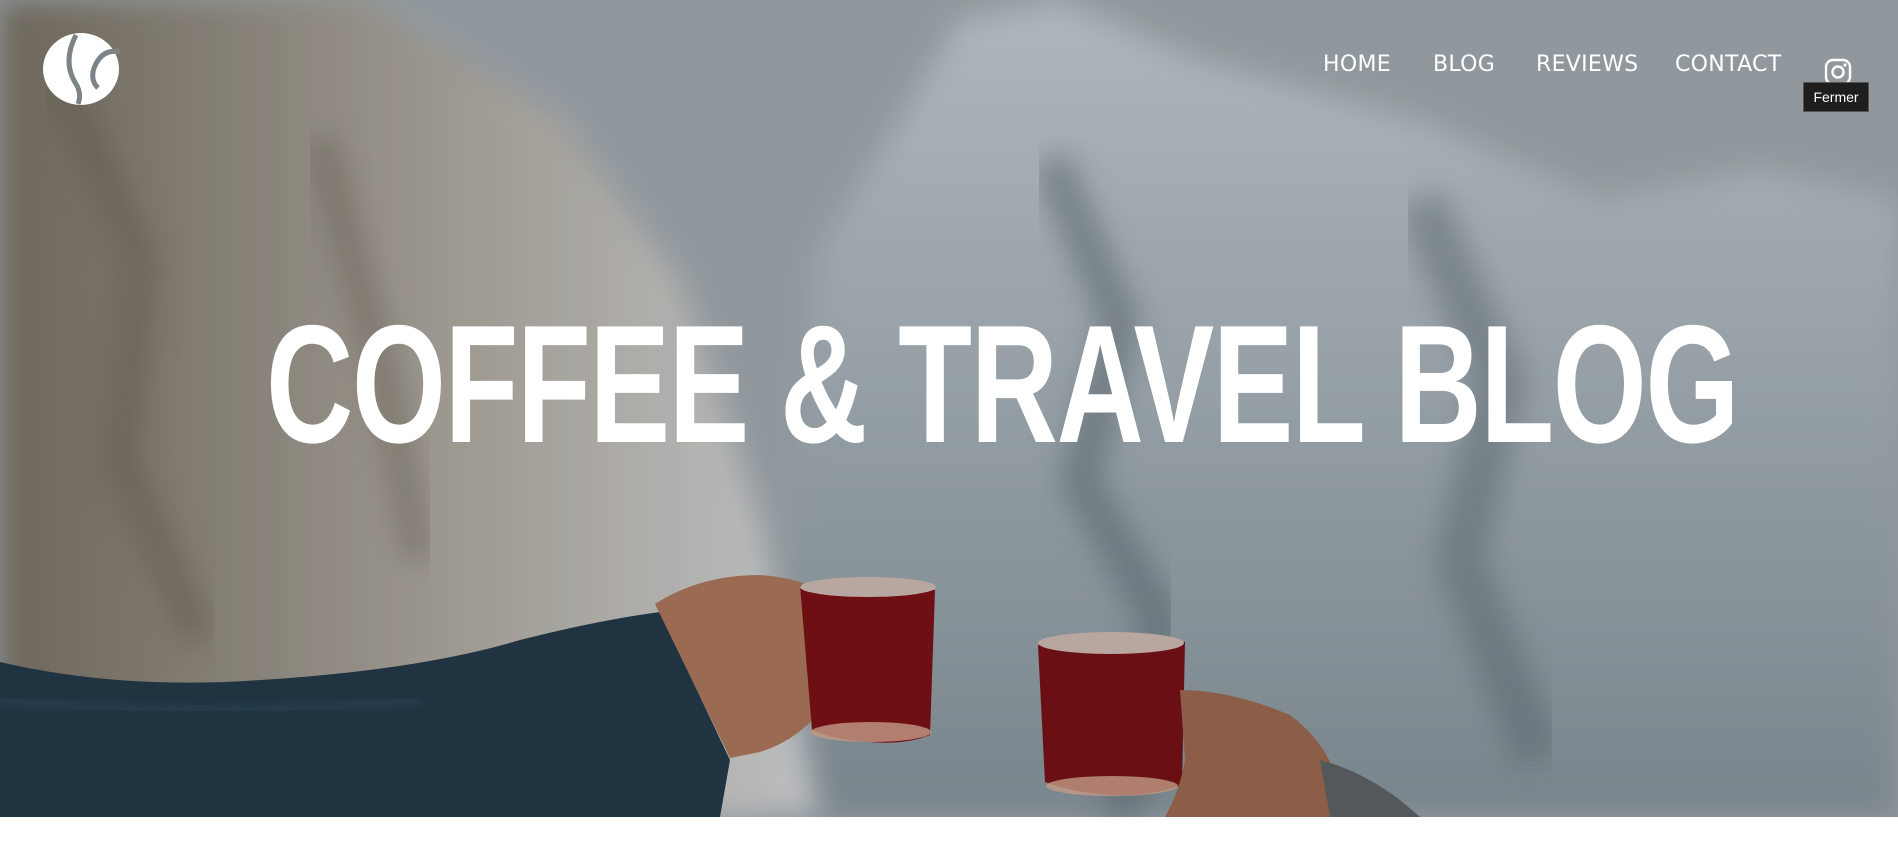 The height and width of the screenshot is (868, 1898). I want to click on nav-item-reviews: REVIEWS, so click(1587, 64).